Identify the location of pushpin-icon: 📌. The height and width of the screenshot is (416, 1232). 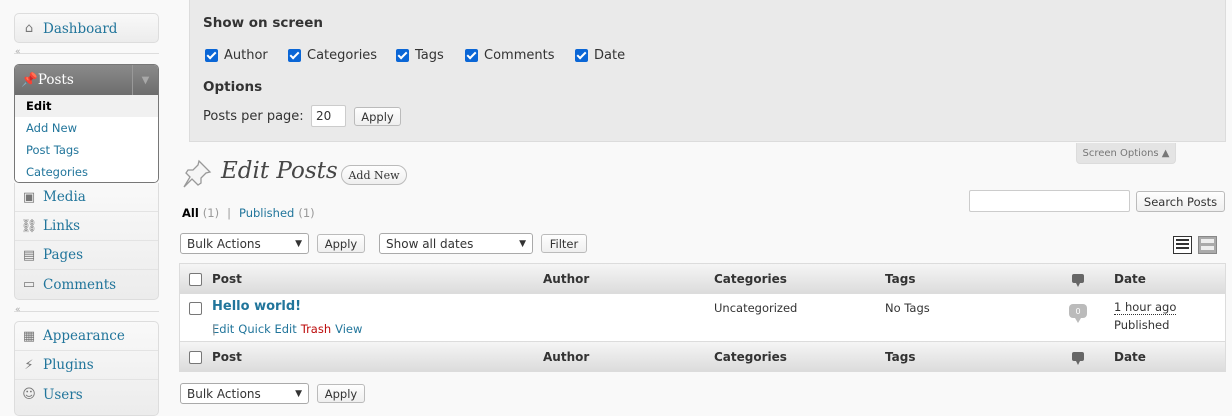
(29, 80).